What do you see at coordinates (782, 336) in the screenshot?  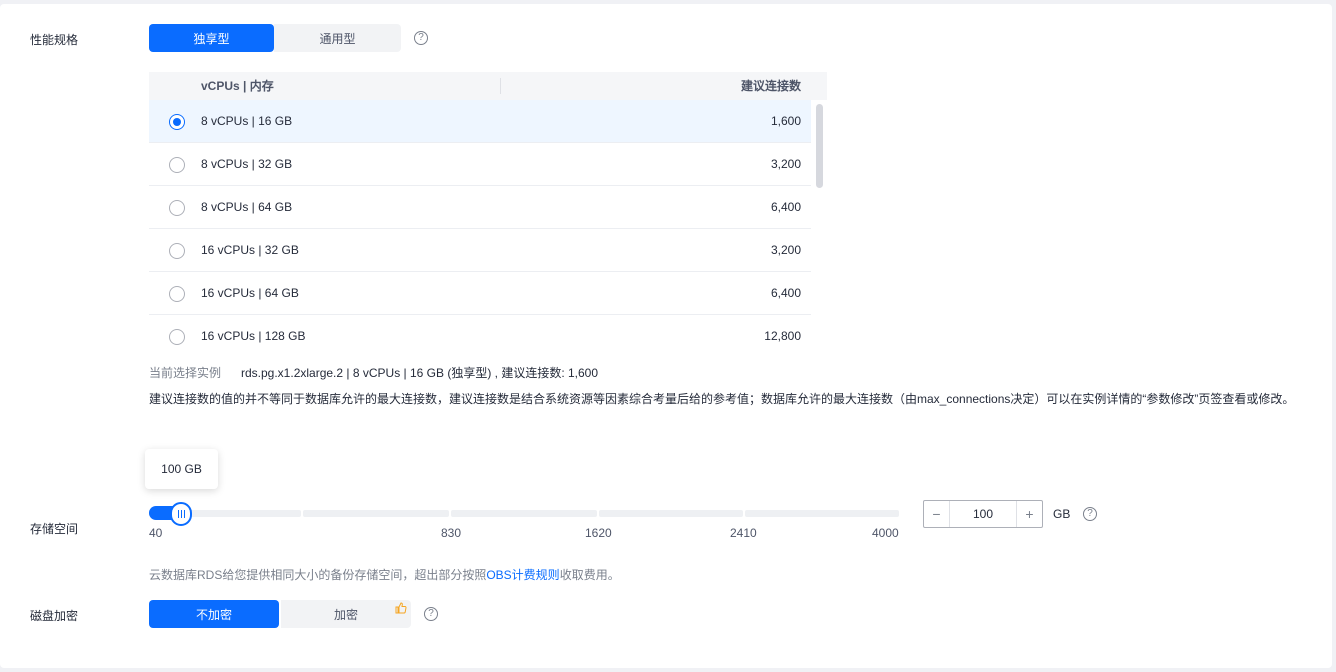 I see `connections-cell: 12,800` at bounding box center [782, 336].